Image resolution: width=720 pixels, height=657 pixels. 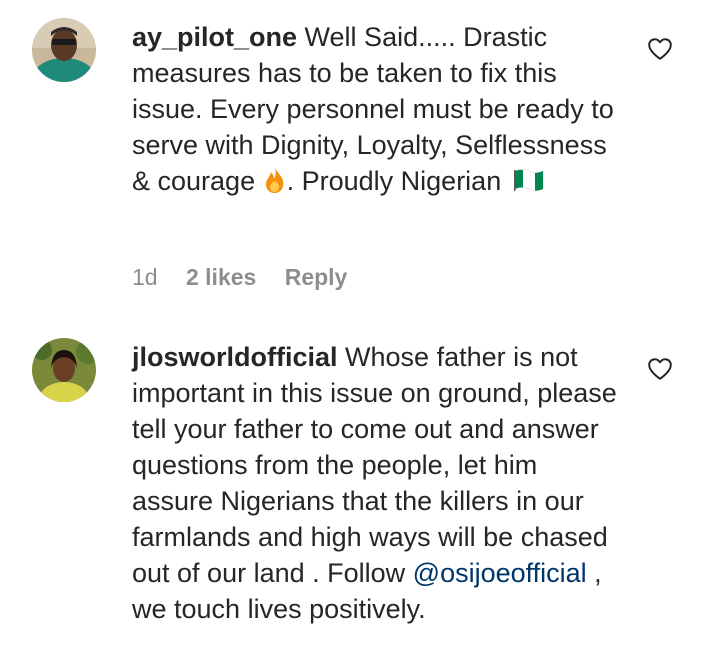 I want to click on nigeria-flag-icon, so click(x=529, y=178).